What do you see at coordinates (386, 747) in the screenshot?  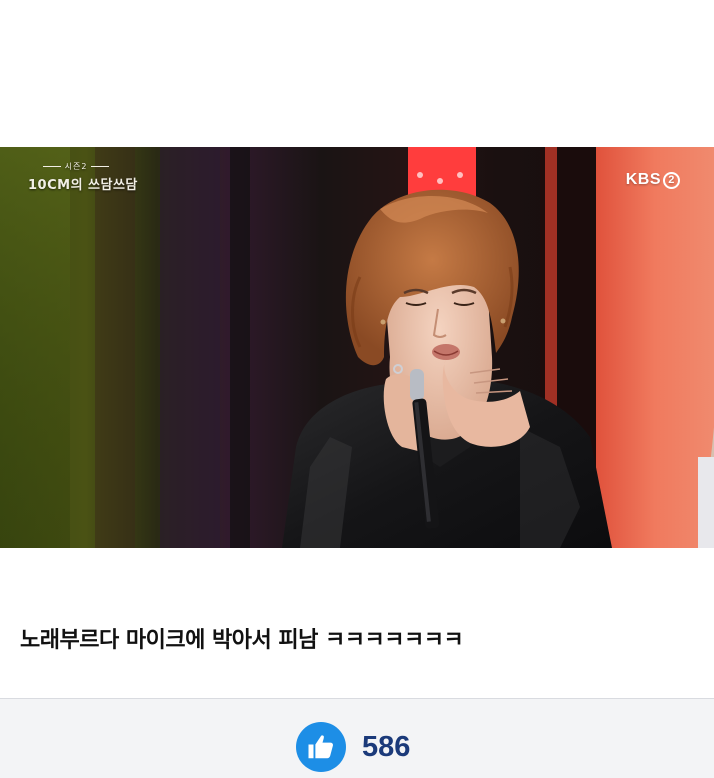 I see `like-count: 586` at bounding box center [386, 747].